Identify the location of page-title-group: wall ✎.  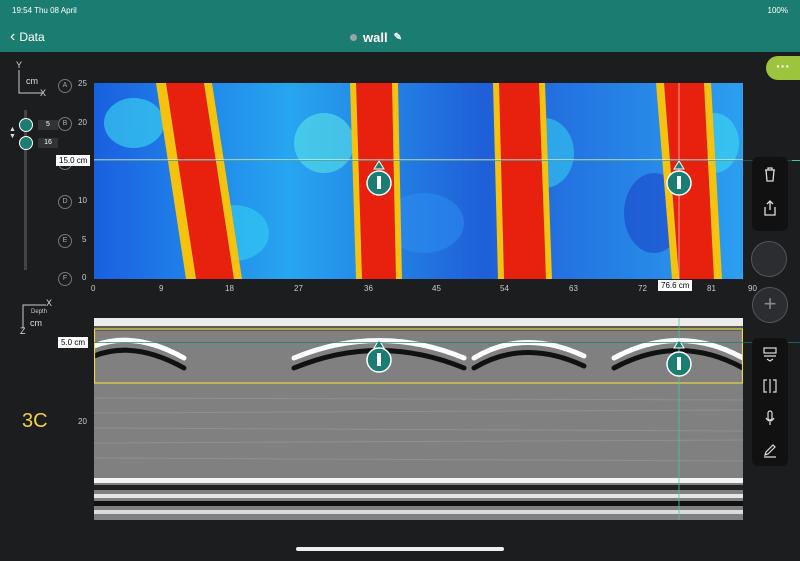
(376, 37).